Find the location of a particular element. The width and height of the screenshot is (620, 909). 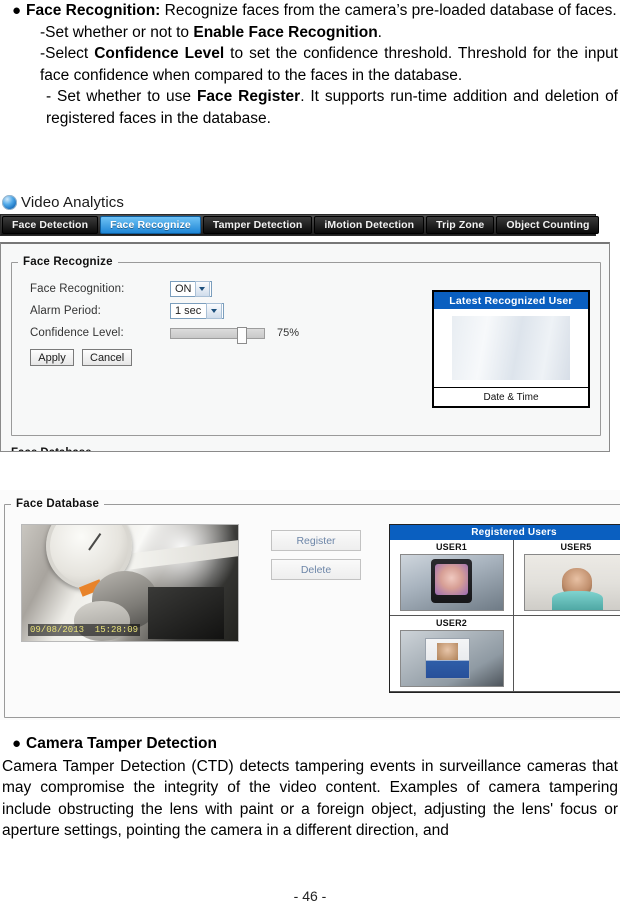

blue-sphere-icon is located at coordinates (9, 202).